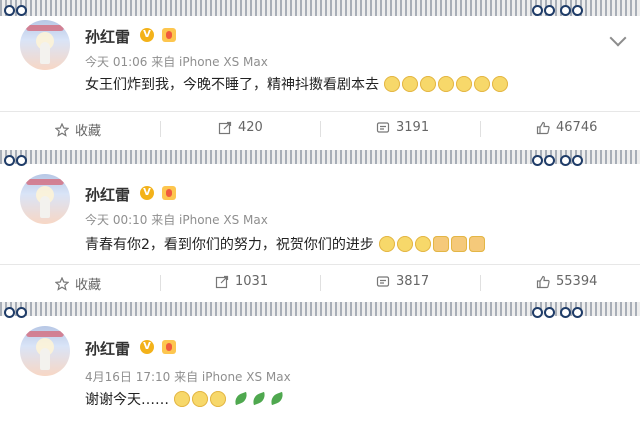  Describe the element at coordinates (618, 38) in the screenshot. I see `chevron-down-icon` at that location.